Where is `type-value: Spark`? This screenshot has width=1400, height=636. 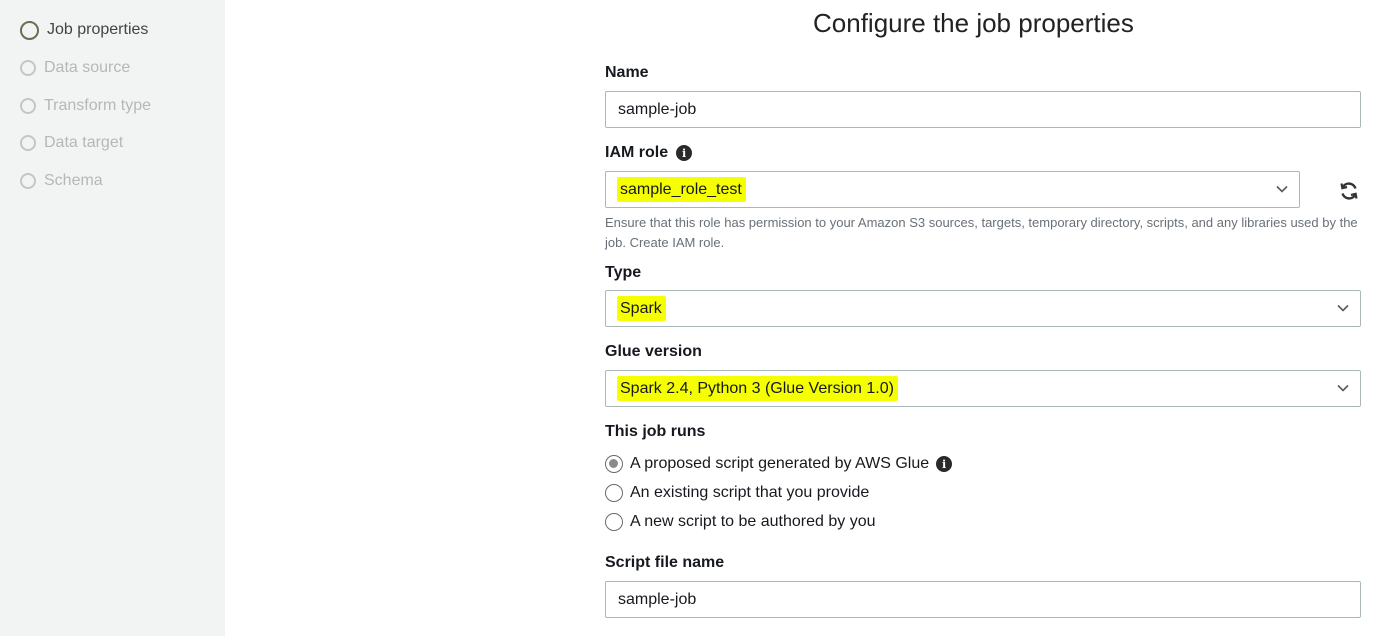
type-value: Spark is located at coordinates (641, 308).